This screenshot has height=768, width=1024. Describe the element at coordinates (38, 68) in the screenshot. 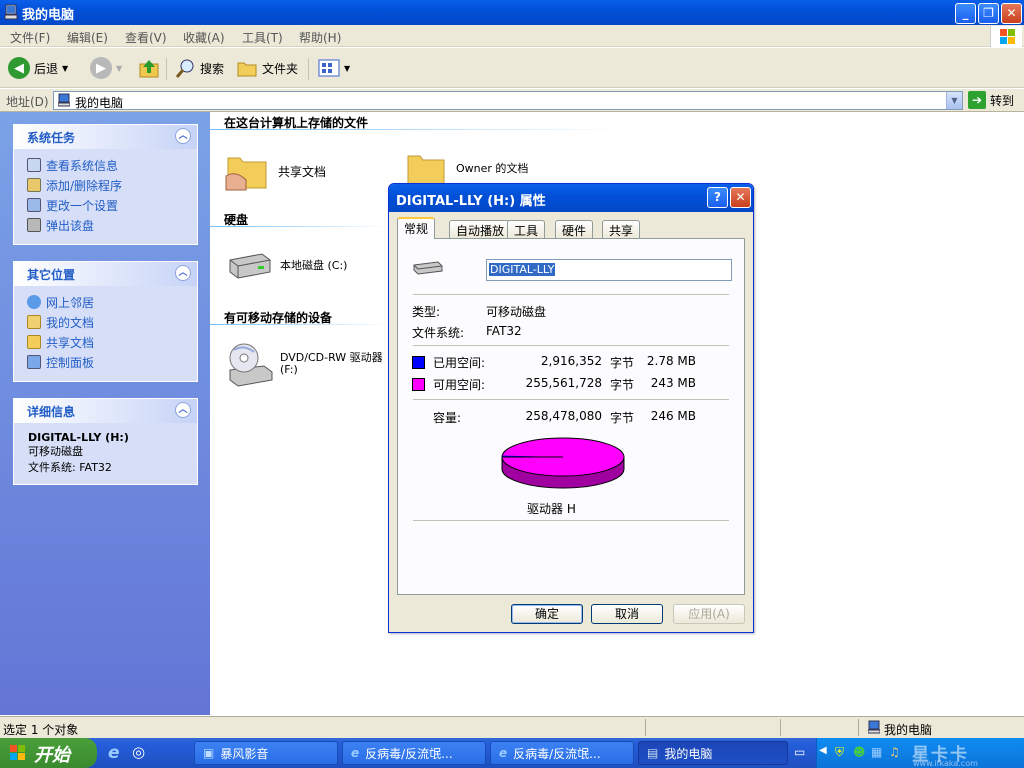

I see `back-button: ◀ 后退 ▼` at that location.